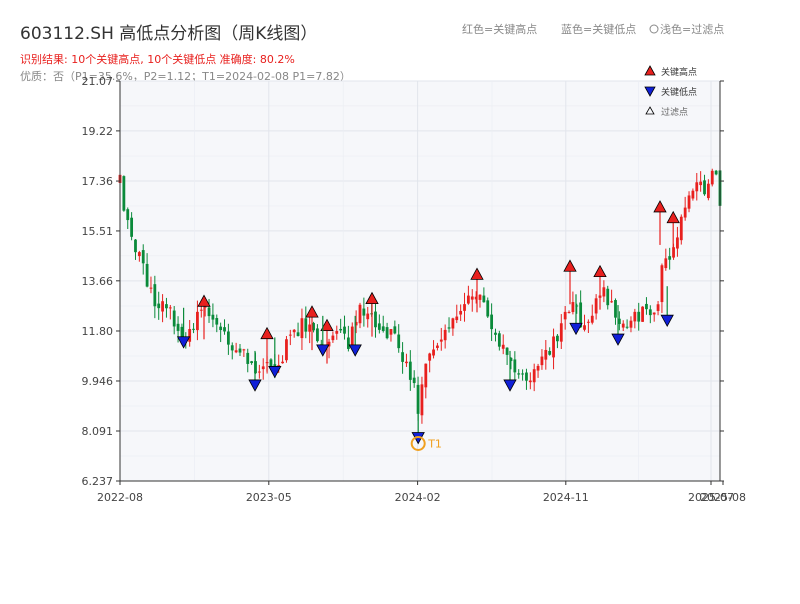 Image resolution: width=800 pixels, height=604 pixels. What do you see at coordinates (98, 431) in the screenshot?
I see `y-tick-label: 8.091` at bounding box center [98, 431].